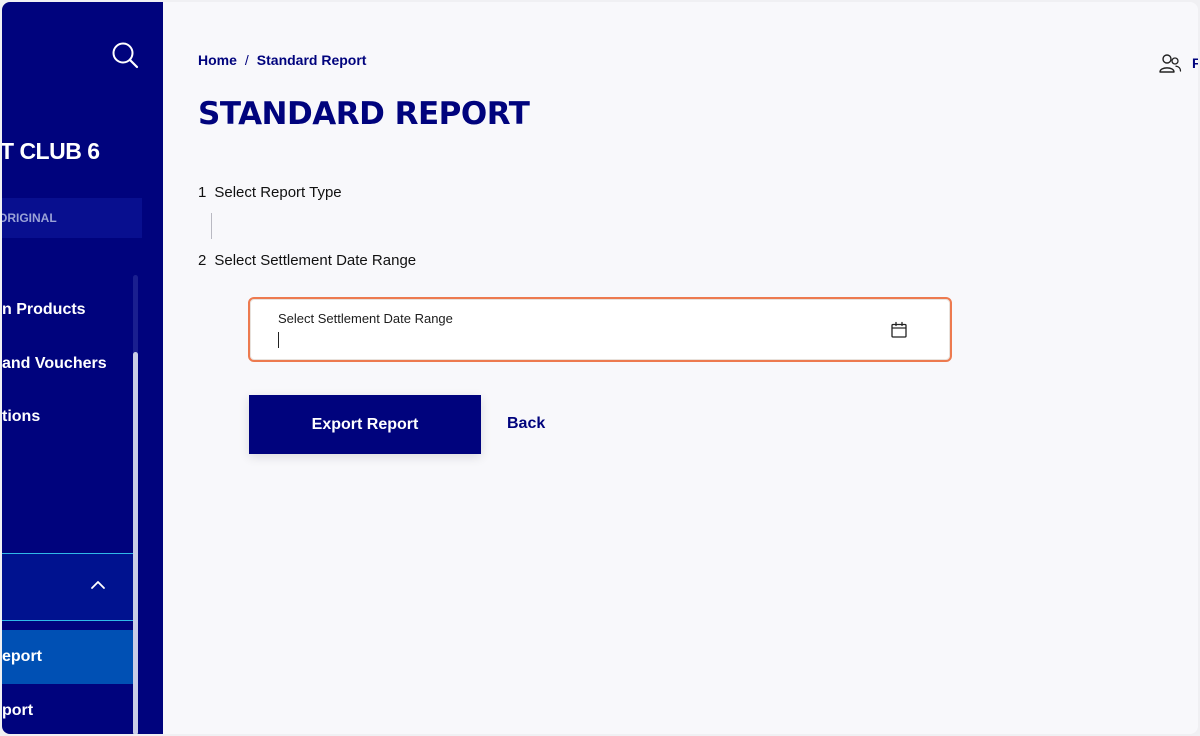 This screenshot has height=736, width=1200. Describe the element at coordinates (278, 340) in the screenshot. I see `text-caret` at that location.